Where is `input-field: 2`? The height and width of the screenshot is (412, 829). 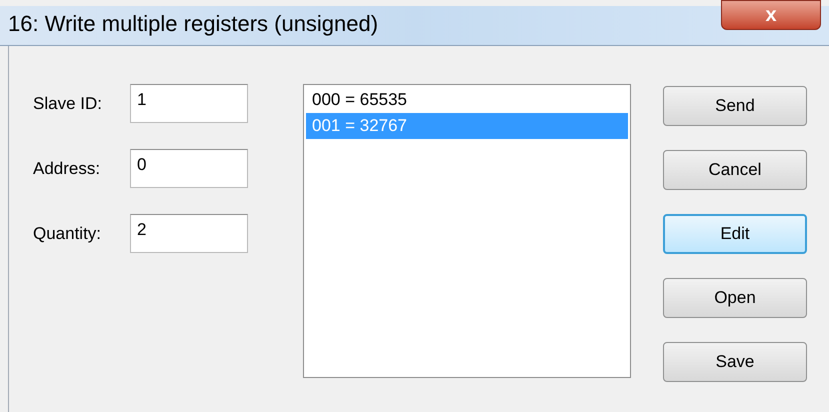 input-field: 2 is located at coordinates (189, 233).